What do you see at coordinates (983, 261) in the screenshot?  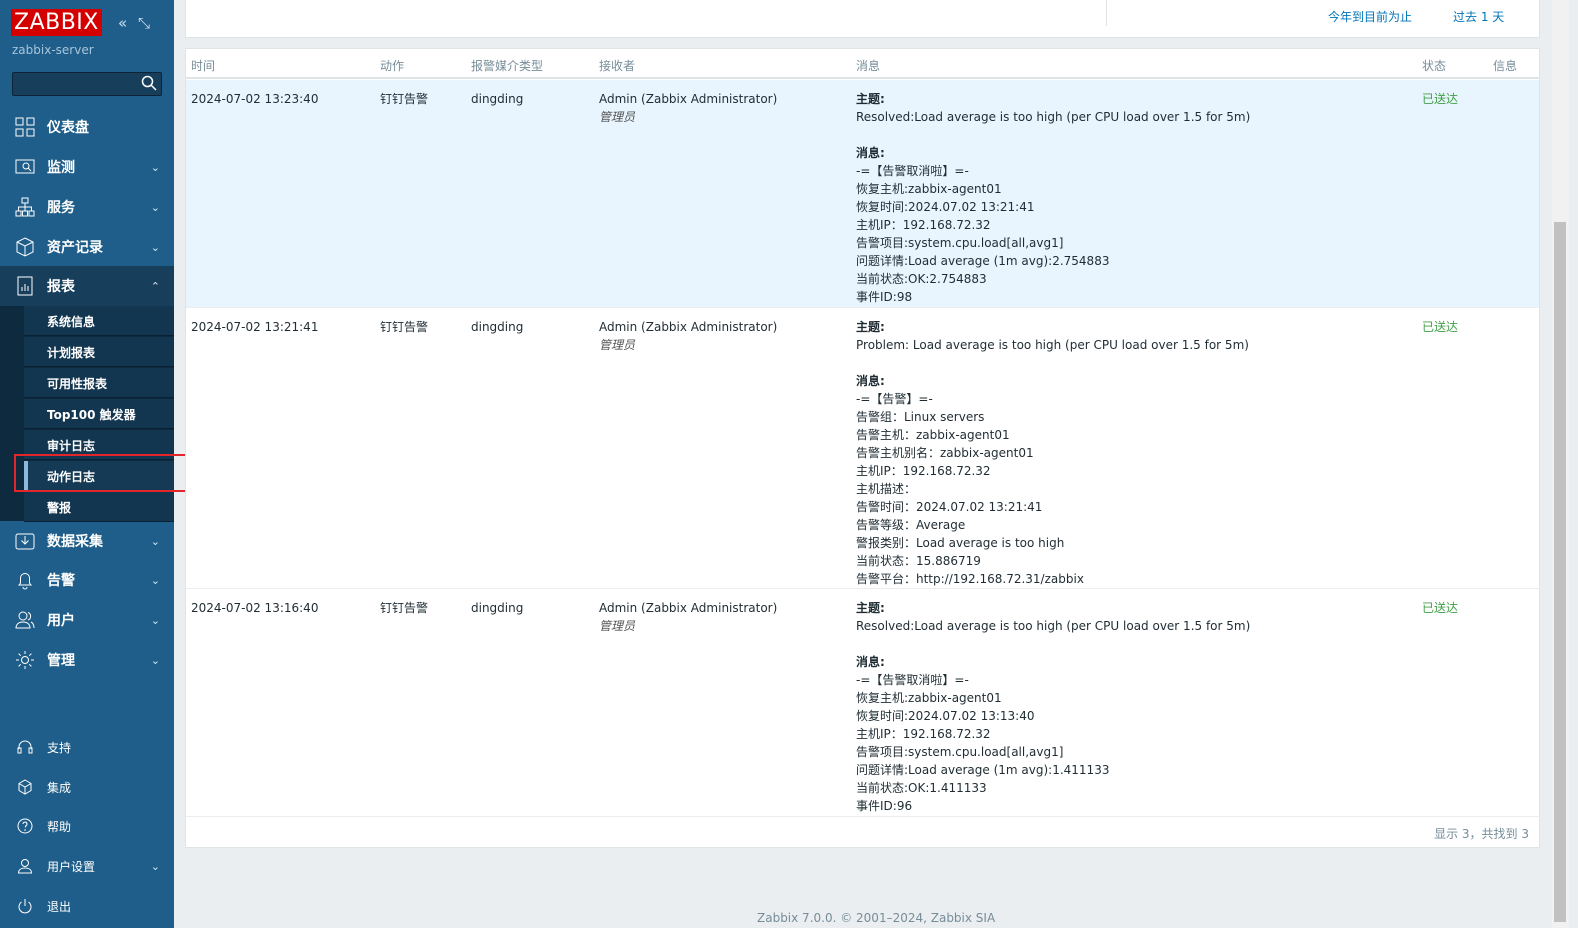 I see `message-line: 问题详情:Load average (1m avg):2.754883` at bounding box center [983, 261].